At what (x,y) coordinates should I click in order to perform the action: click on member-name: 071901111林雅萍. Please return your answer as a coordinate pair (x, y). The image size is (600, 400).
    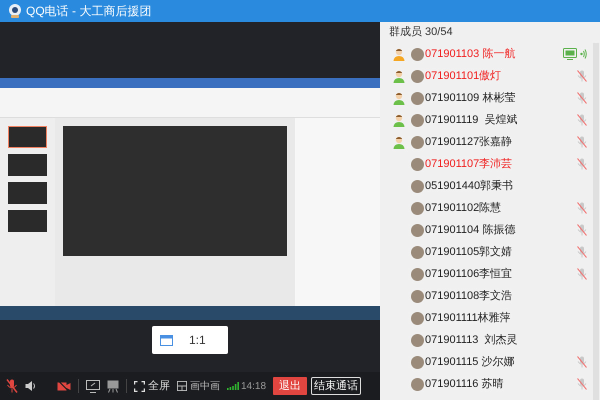
    Looking at the image, I should click on (468, 318).